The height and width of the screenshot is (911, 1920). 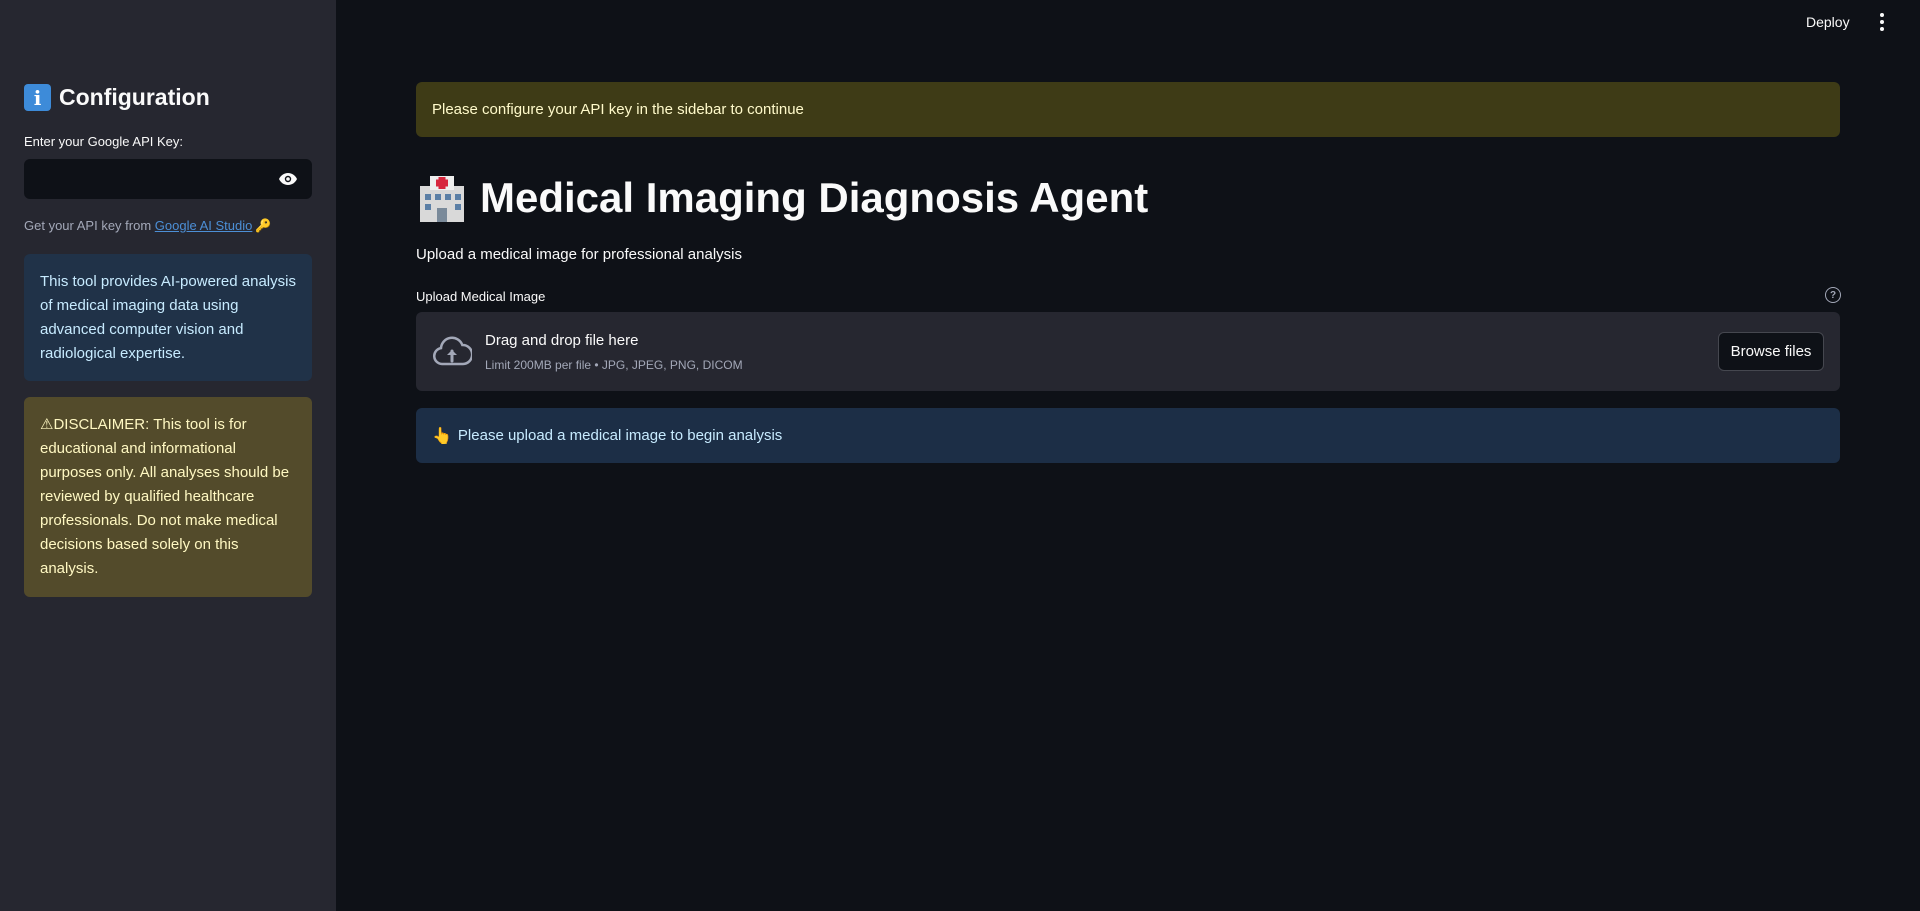 I want to click on pointing-up-icon: 👆, so click(x=442, y=436).